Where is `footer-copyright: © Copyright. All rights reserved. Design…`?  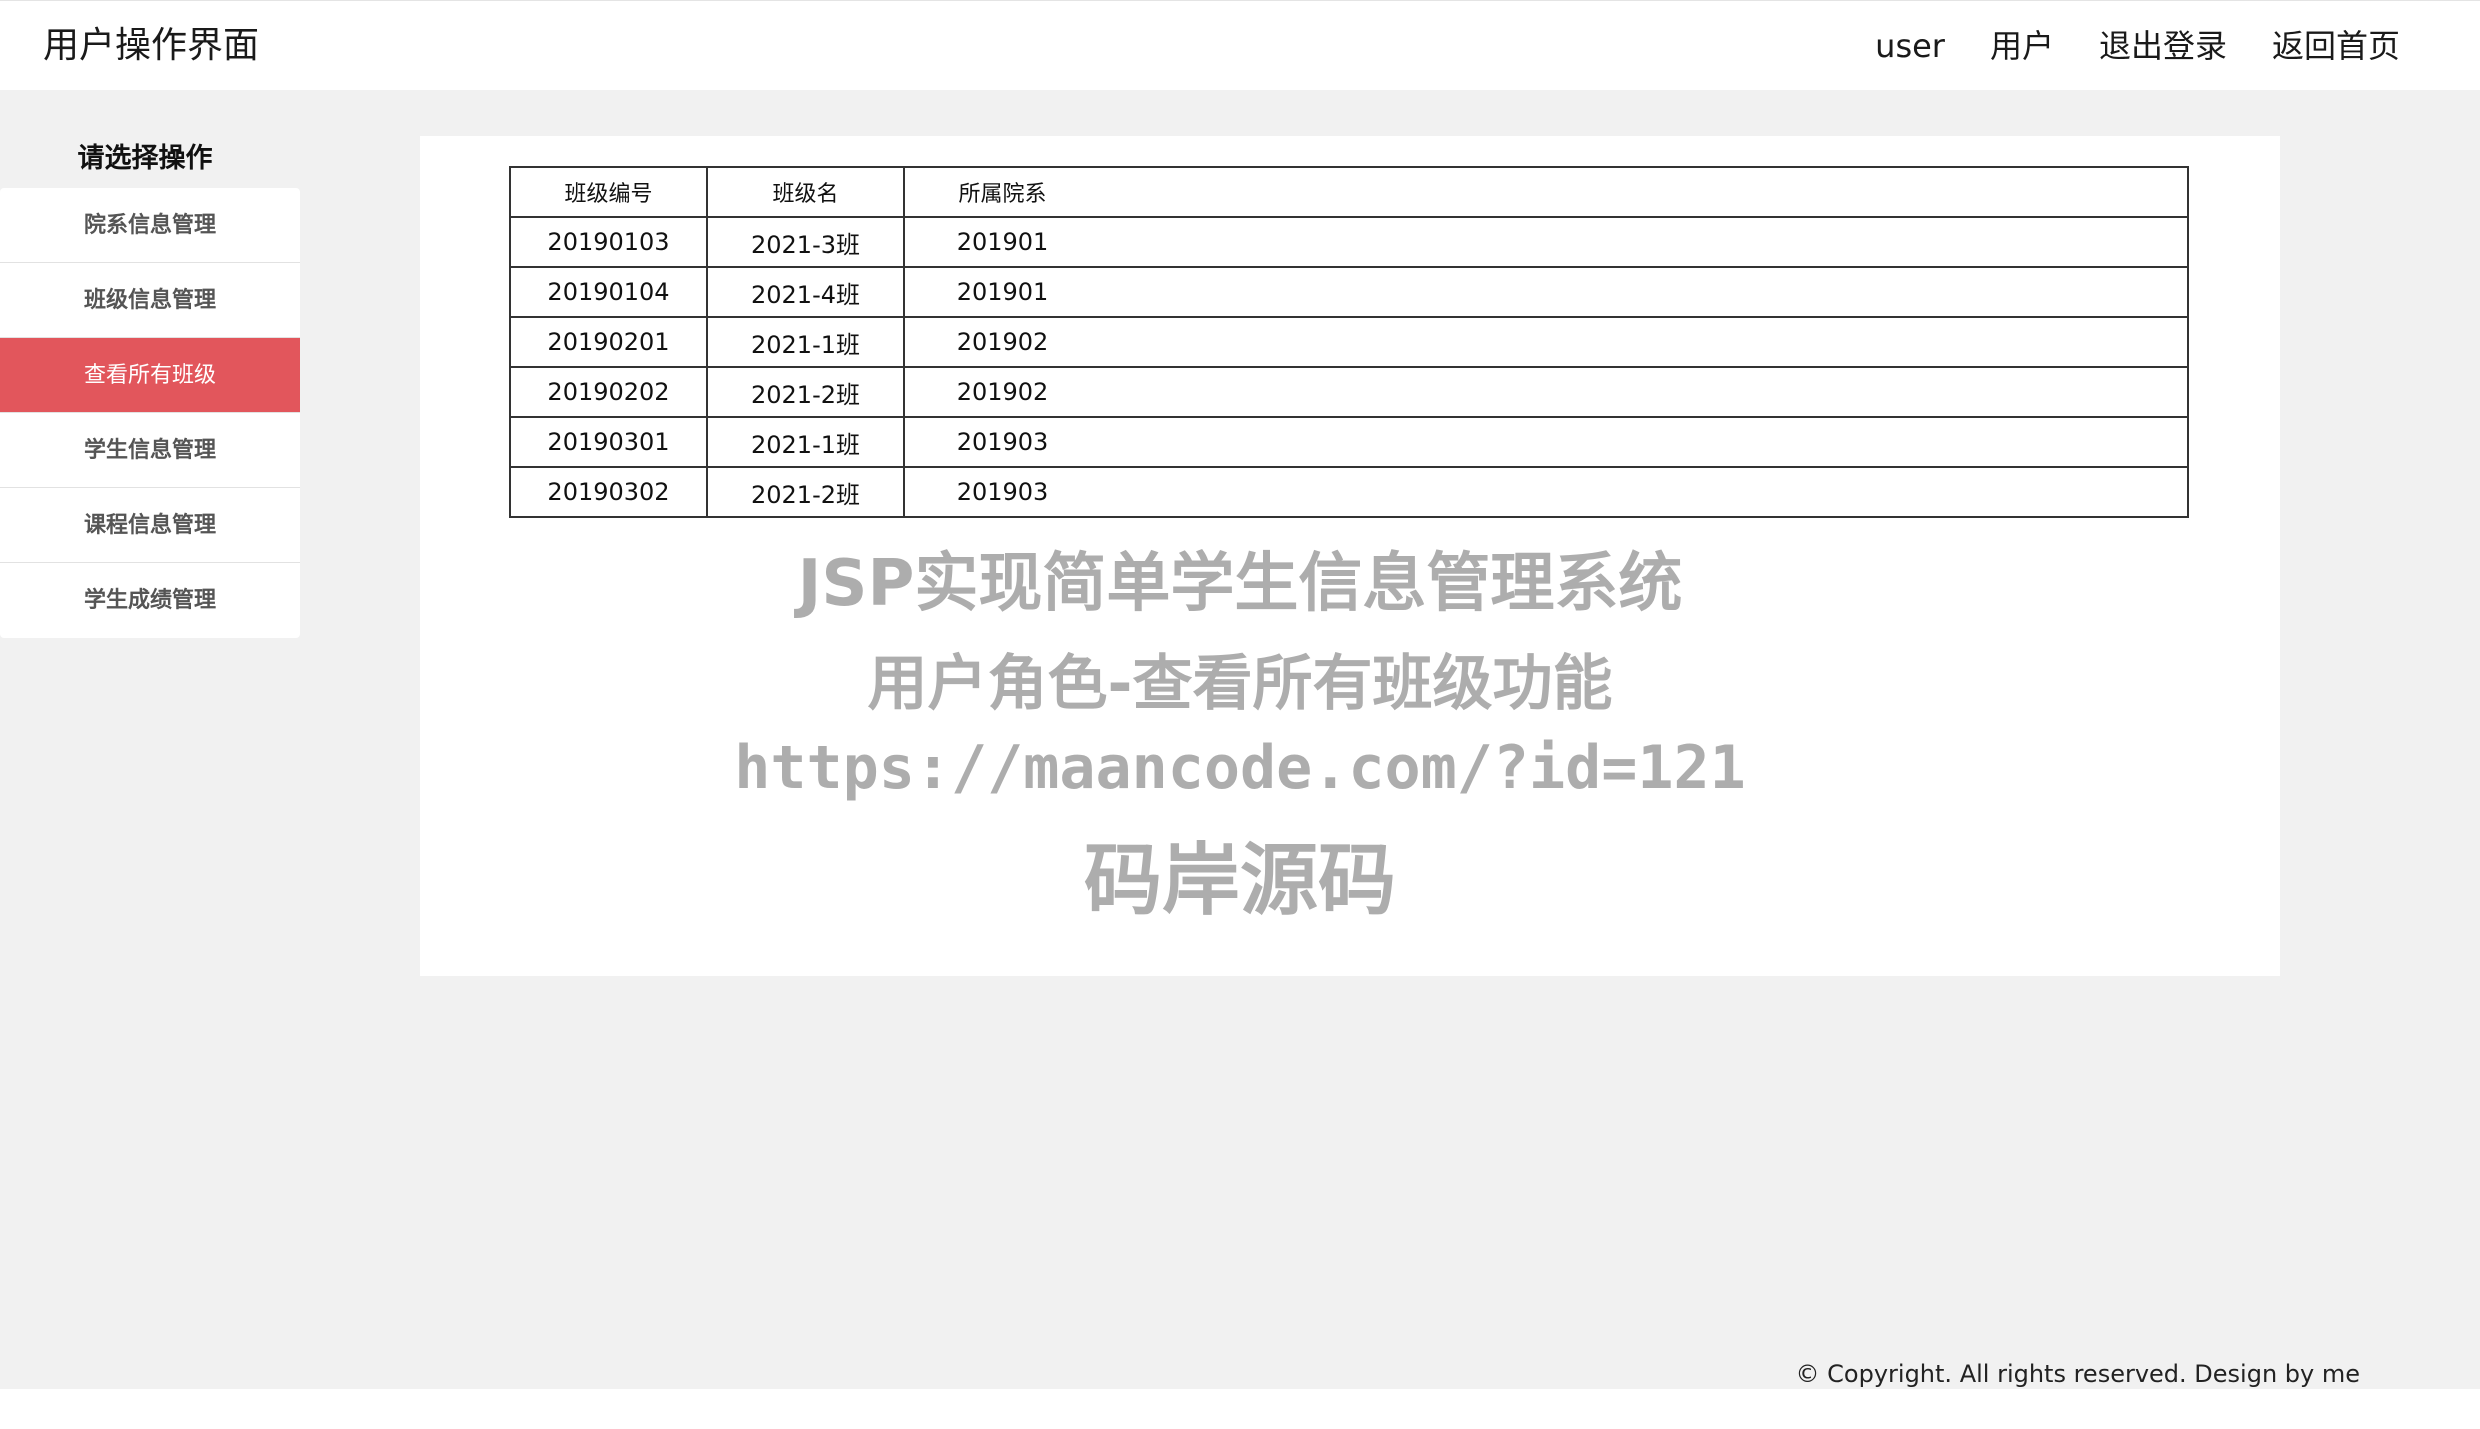 footer-copyright: © Copyright. All rights reserved. Design… is located at coordinates (2077, 1374).